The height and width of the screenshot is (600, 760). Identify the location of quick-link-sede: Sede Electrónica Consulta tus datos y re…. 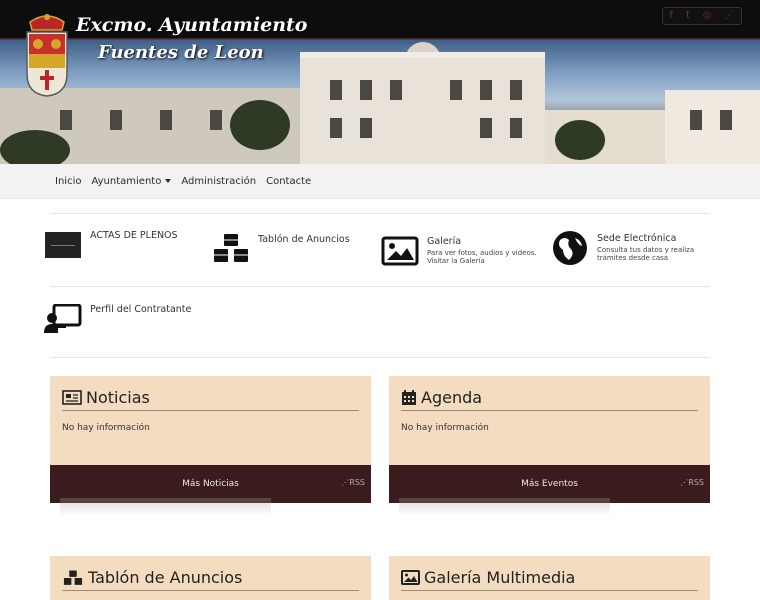
(630, 248).